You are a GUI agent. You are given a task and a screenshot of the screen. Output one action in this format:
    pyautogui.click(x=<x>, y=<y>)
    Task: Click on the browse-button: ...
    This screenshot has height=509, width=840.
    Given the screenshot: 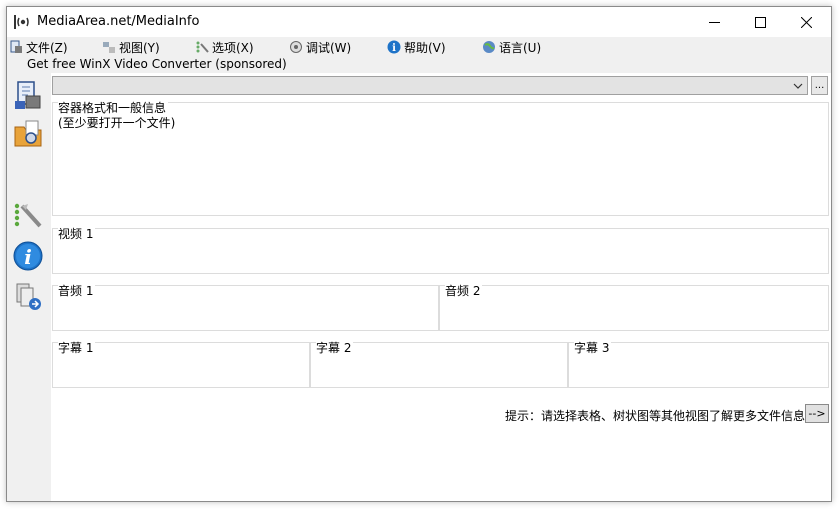 What is the action you would take?
    pyautogui.click(x=819, y=85)
    